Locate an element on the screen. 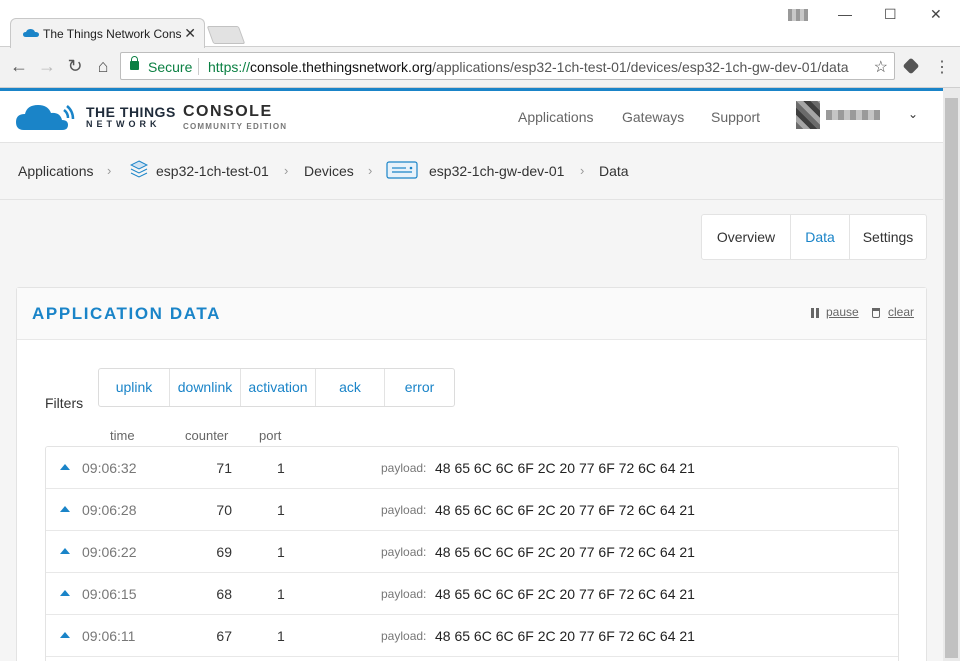 Image resolution: width=960 pixels, height=661 pixels. back-button: ← is located at coordinates (19, 67).